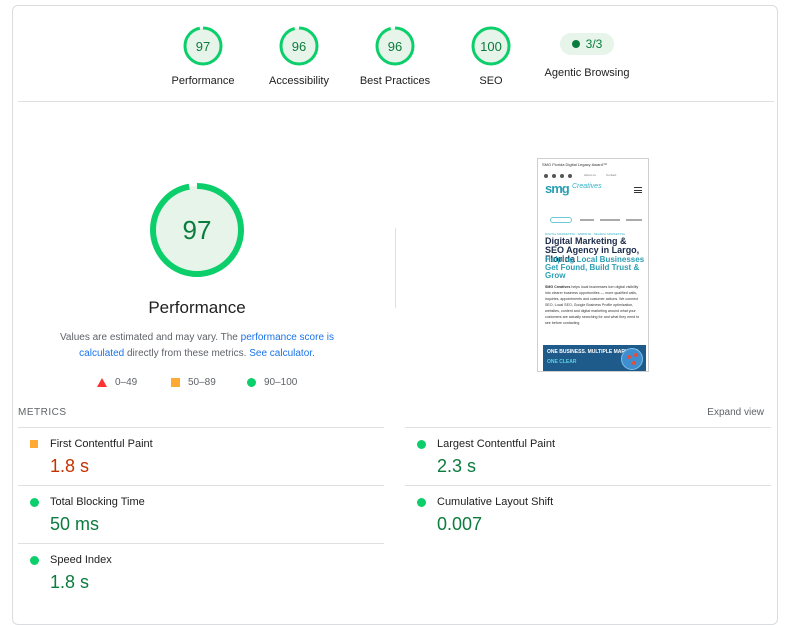 Image resolution: width=785 pixels, height=625 pixels. Describe the element at coordinates (102, 382) in the screenshot. I see `fail-triangle-icon` at that location.